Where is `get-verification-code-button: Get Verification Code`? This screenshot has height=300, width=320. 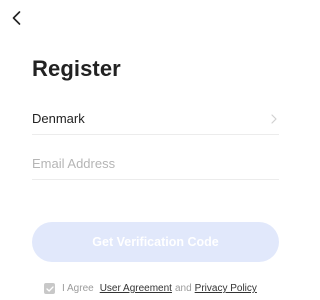
get-verification-code-button: Get Verification Code is located at coordinates (155, 242).